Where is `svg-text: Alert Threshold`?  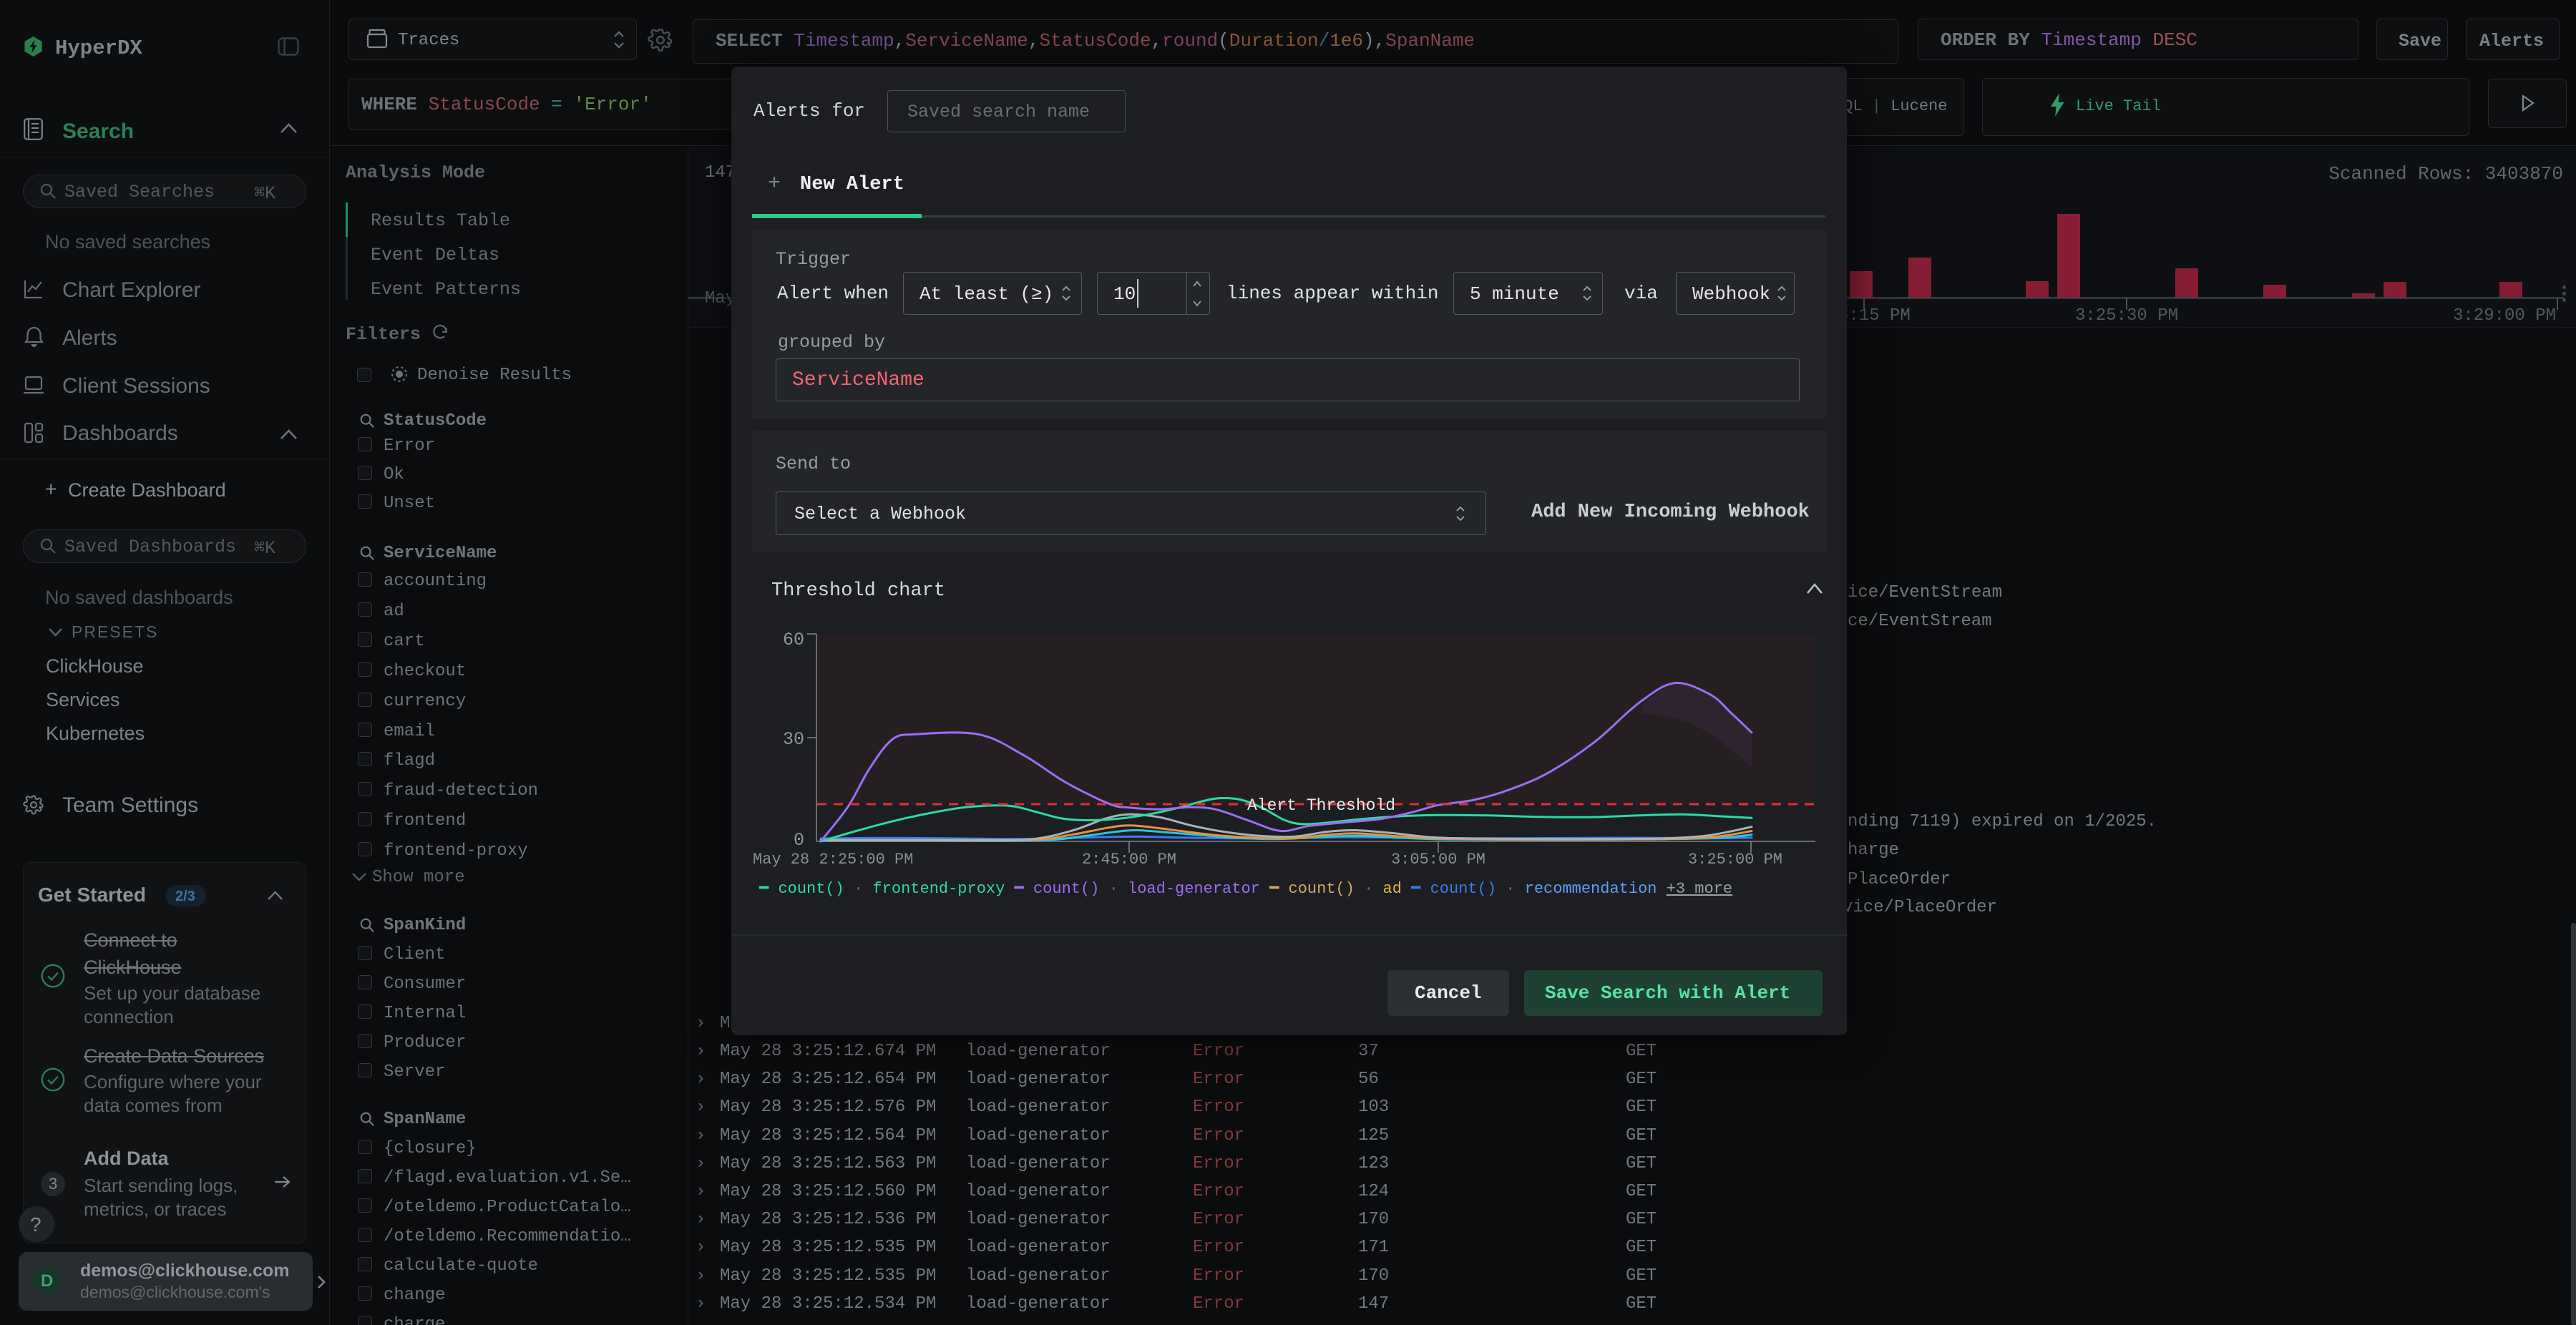
svg-text: Alert Threshold is located at coordinates (1321, 805).